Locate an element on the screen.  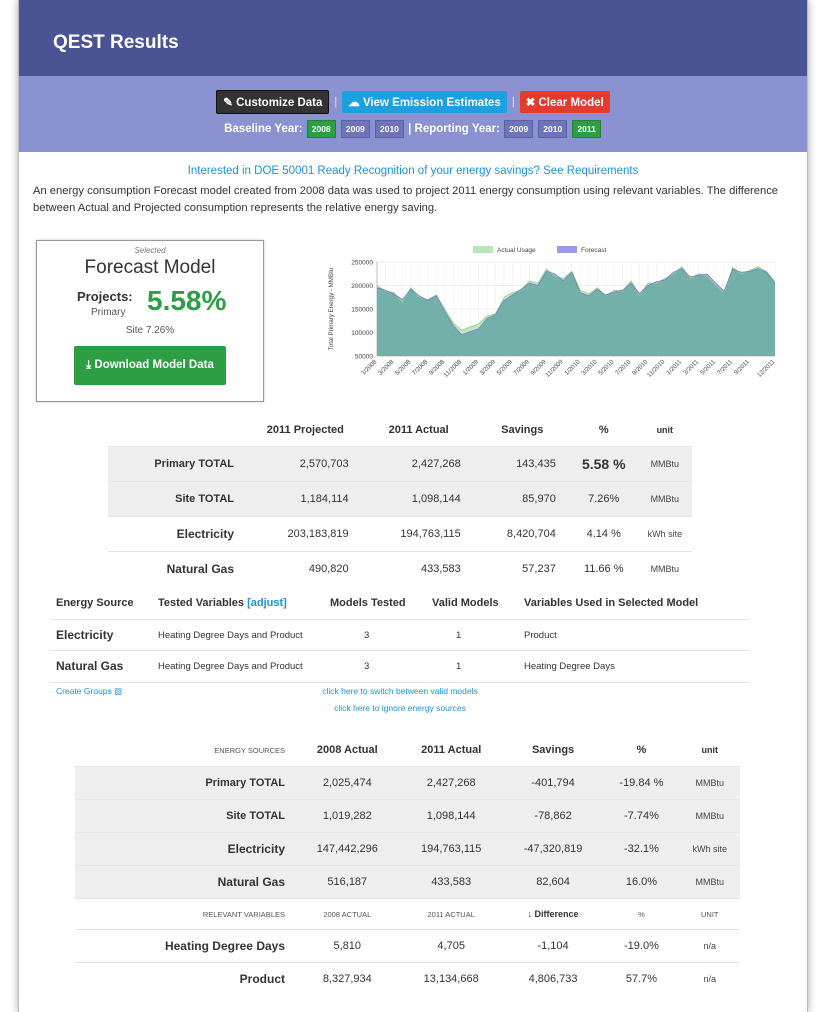
x-tick-label: 1/2011 is located at coordinates (674, 367).